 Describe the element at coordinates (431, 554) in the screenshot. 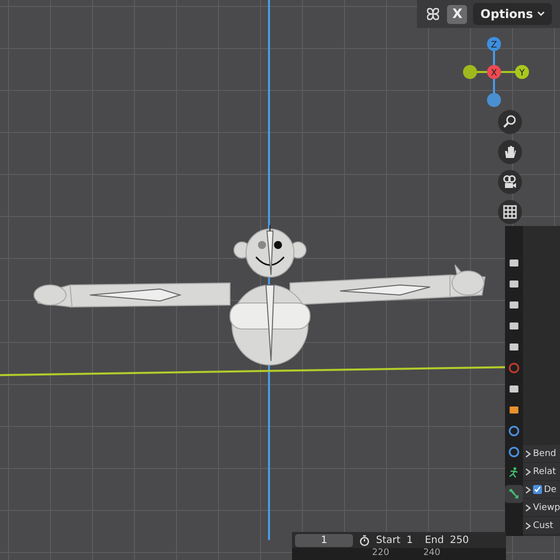

I see `frame-number: 240` at that location.